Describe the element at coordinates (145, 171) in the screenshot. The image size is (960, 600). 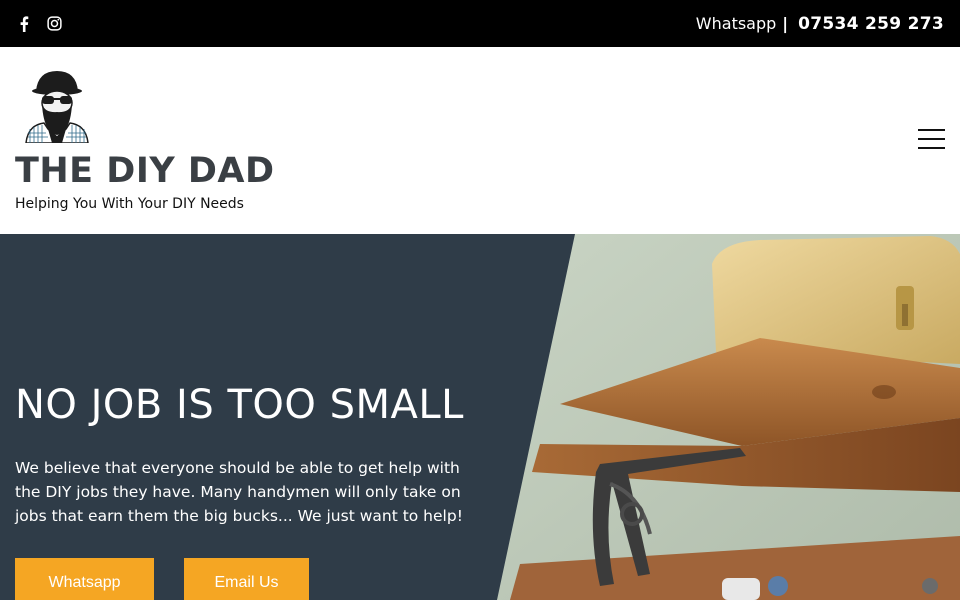
I see `site-title: THE DIY DAD` at that location.